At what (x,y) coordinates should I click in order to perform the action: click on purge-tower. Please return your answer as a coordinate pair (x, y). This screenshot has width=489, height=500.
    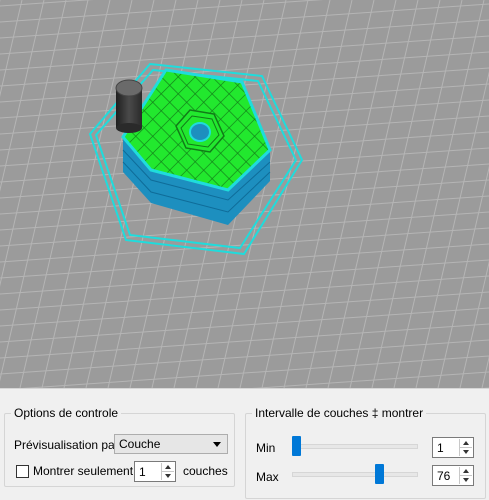
    Looking at the image, I should click on (129, 106).